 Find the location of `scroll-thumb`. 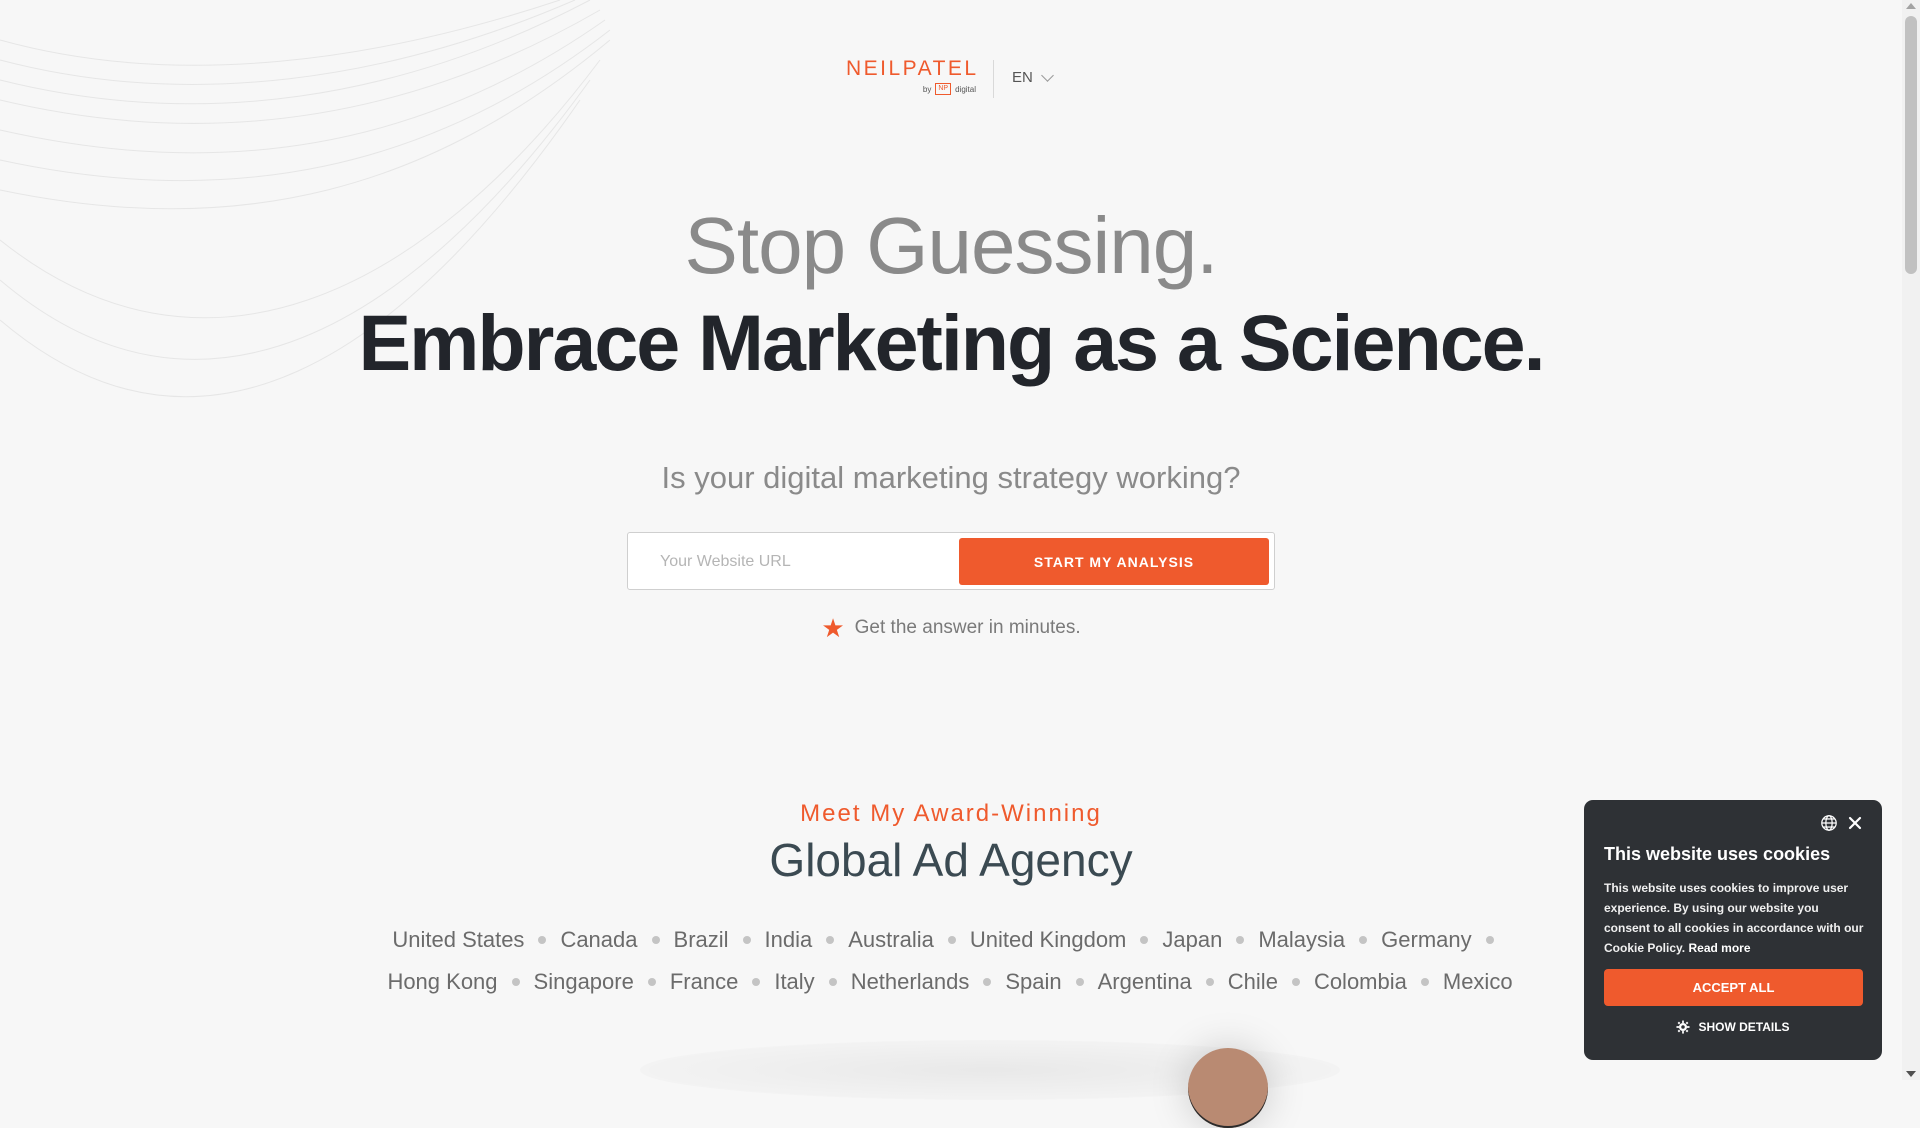

scroll-thumb is located at coordinates (1911, 145).